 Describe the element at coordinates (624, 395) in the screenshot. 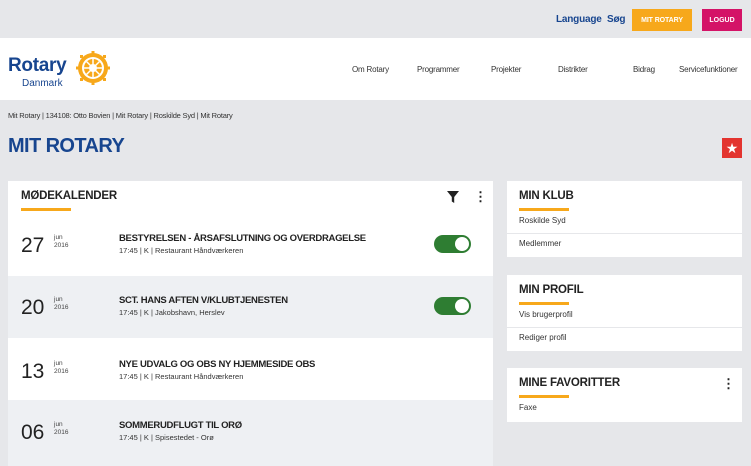

I see `mine-favoritter-card: MINE FAVORITTER ⋮ Faxe` at that location.